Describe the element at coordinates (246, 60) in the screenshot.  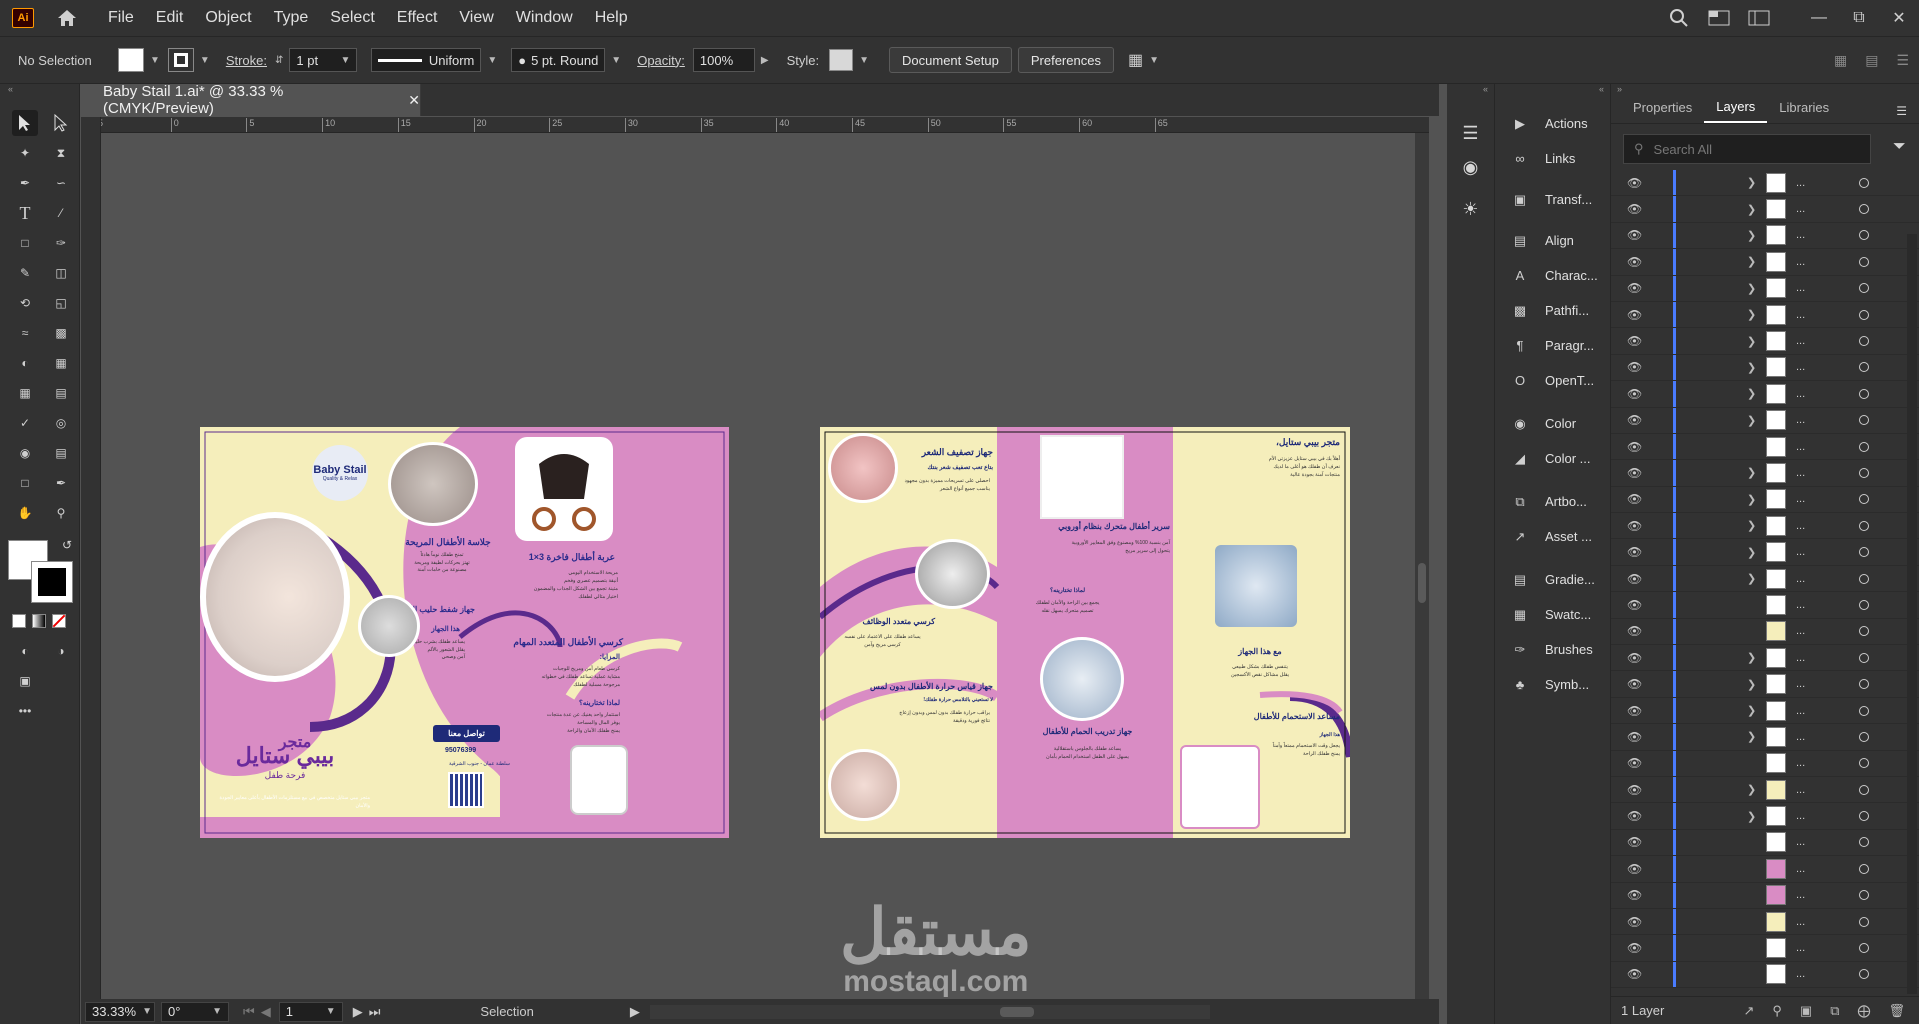
I see `stroke-label: Stroke:` at that location.